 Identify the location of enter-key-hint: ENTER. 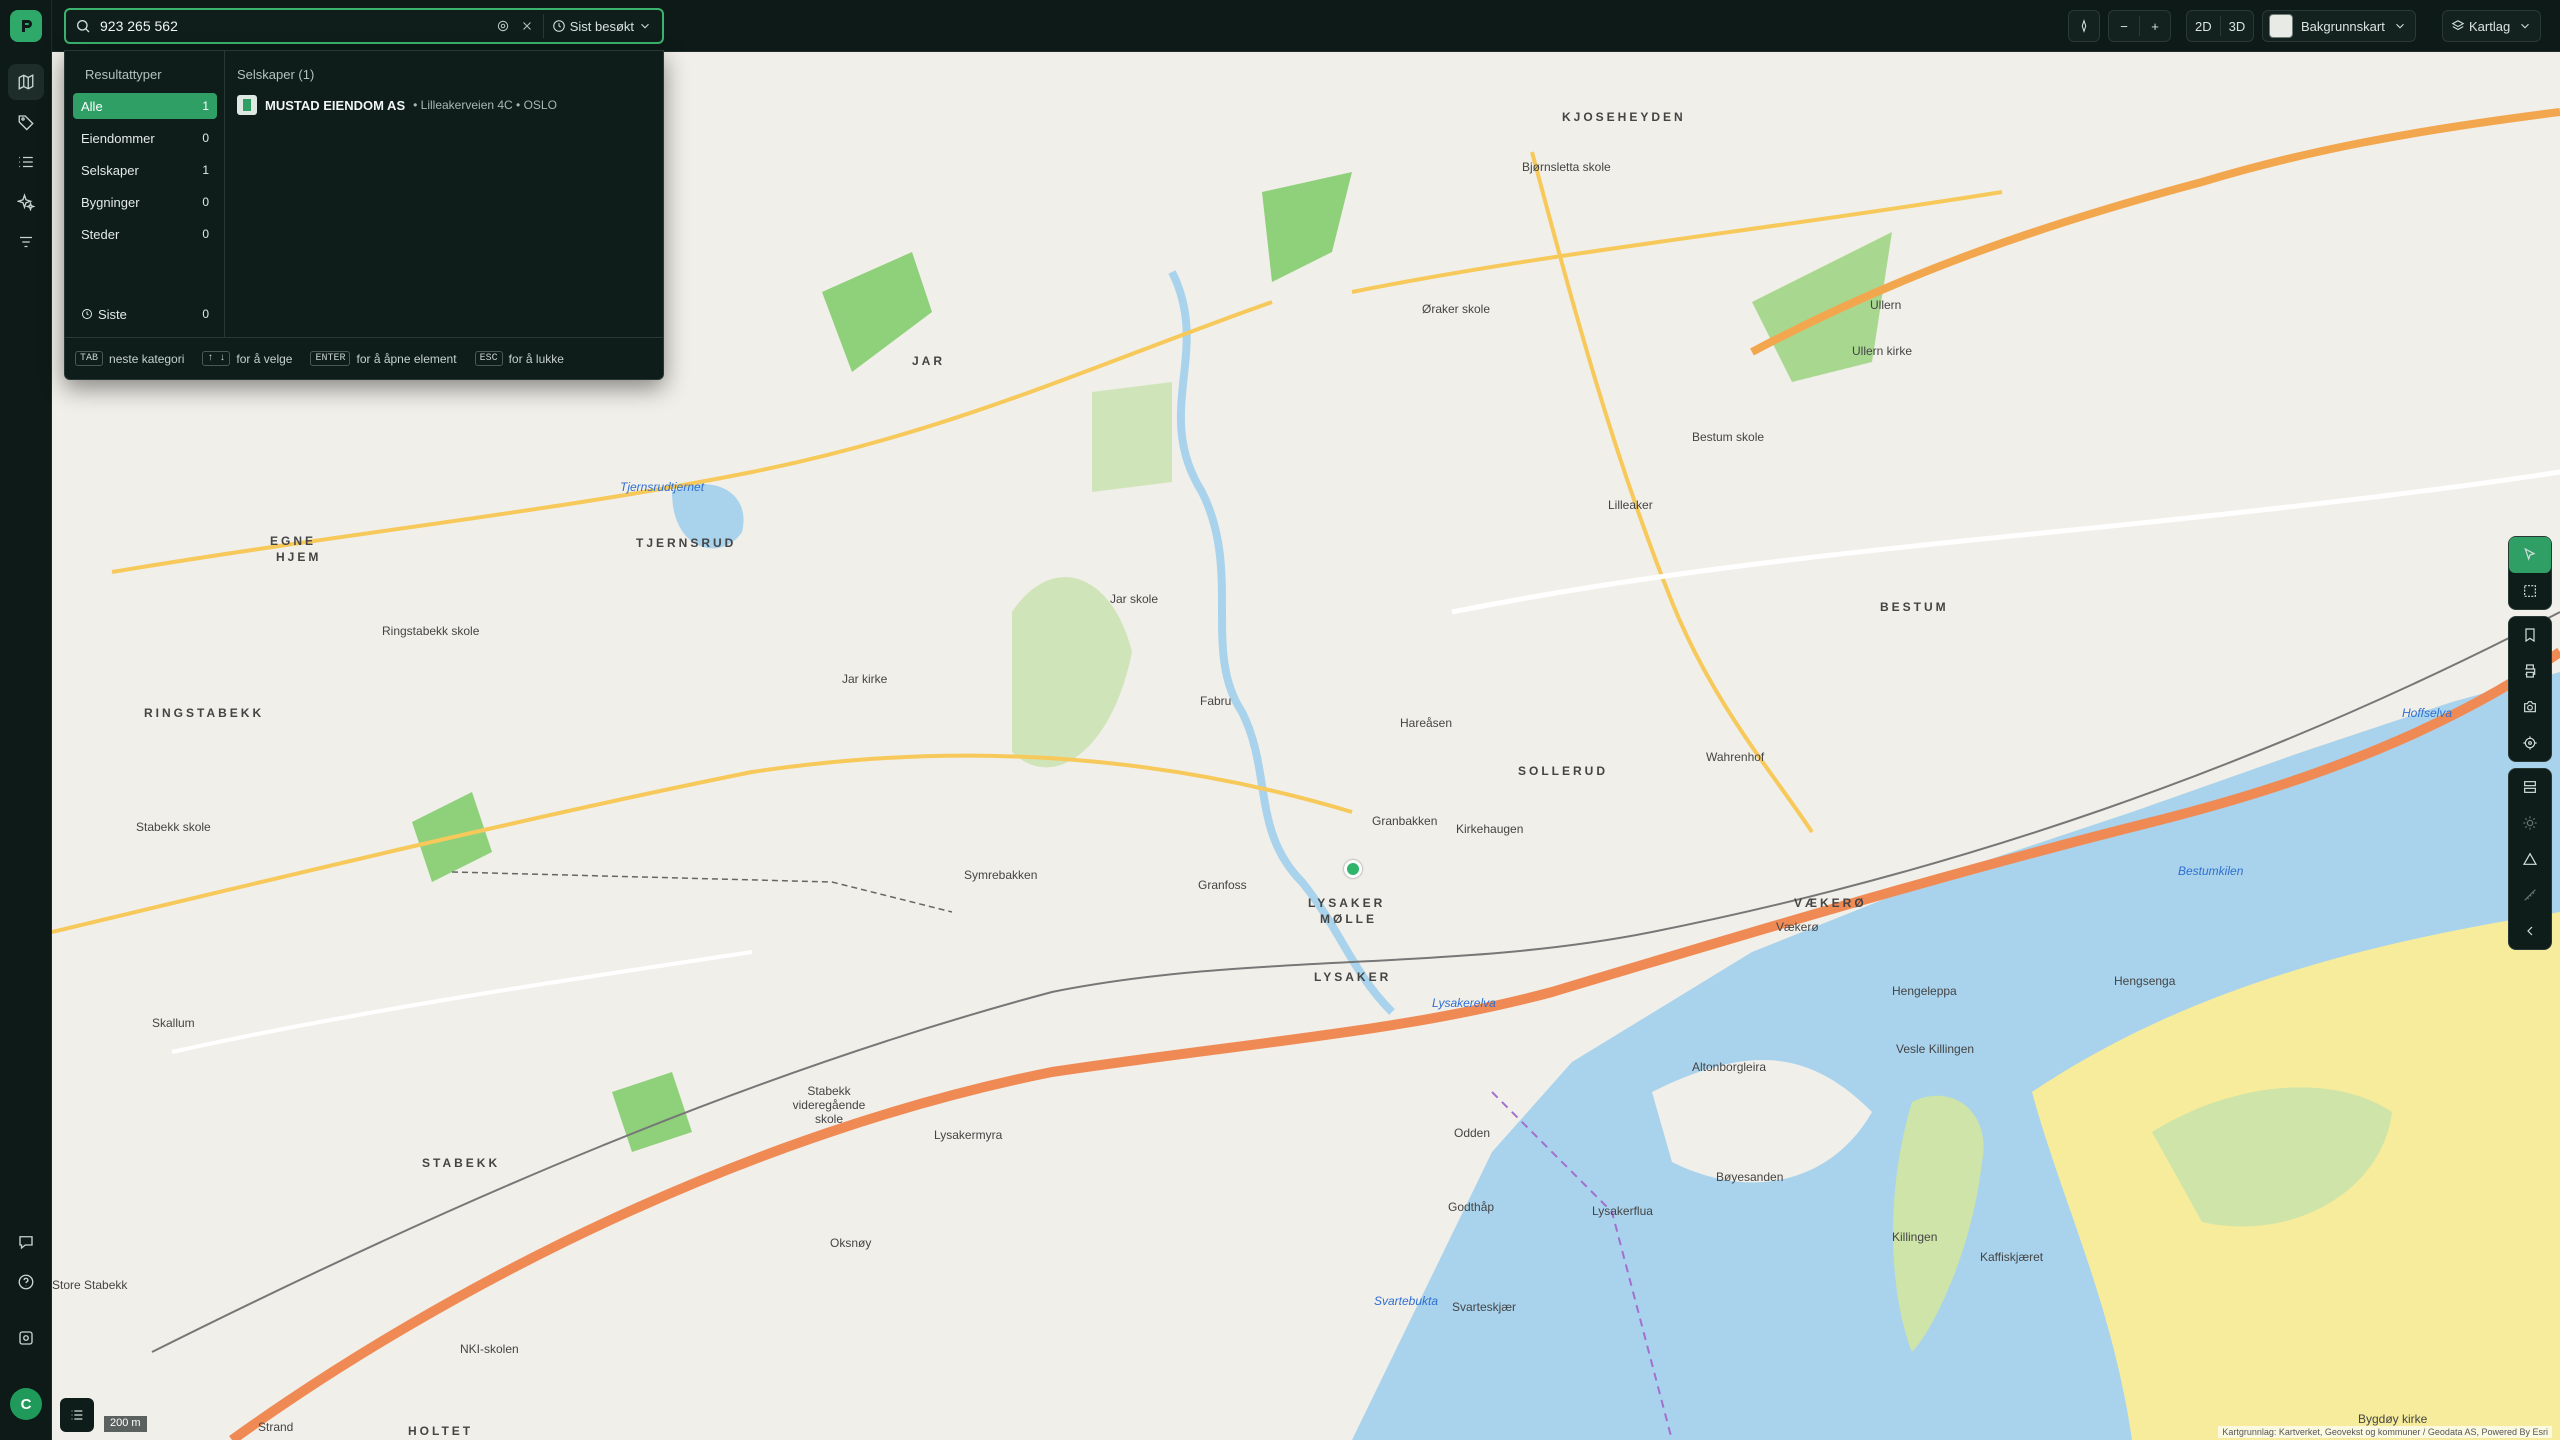
(330, 358).